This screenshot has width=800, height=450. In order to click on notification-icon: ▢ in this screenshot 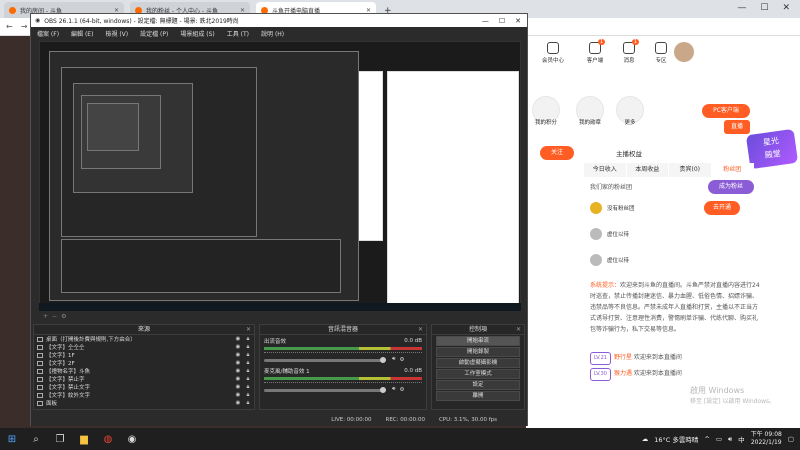, I will do `click(791, 439)`.